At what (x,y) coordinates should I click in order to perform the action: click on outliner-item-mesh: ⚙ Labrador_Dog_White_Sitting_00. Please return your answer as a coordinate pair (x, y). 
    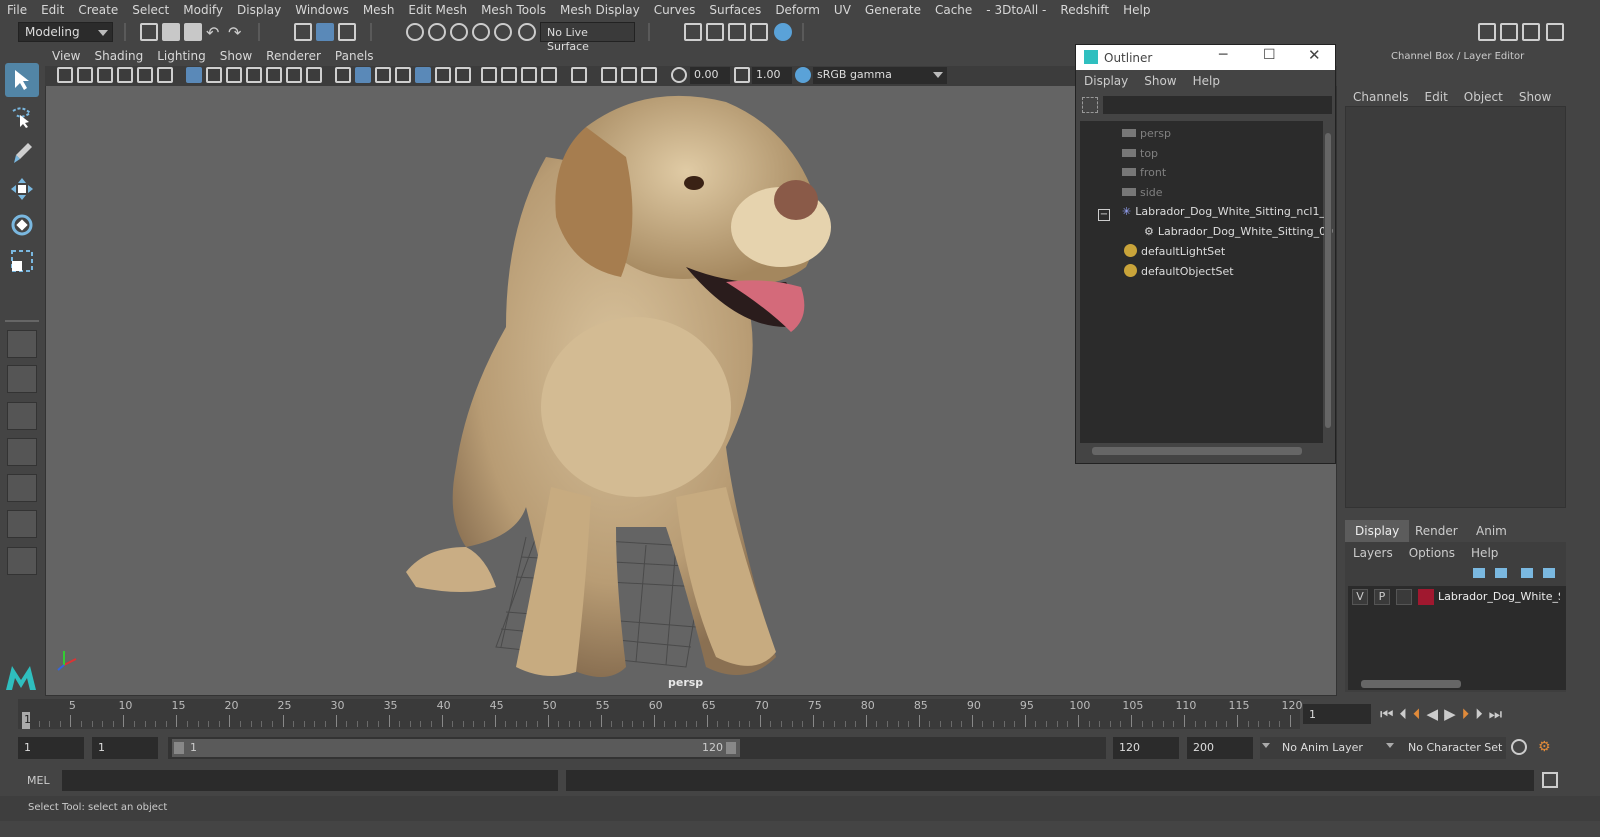
    Looking at the image, I should click on (1238, 234).